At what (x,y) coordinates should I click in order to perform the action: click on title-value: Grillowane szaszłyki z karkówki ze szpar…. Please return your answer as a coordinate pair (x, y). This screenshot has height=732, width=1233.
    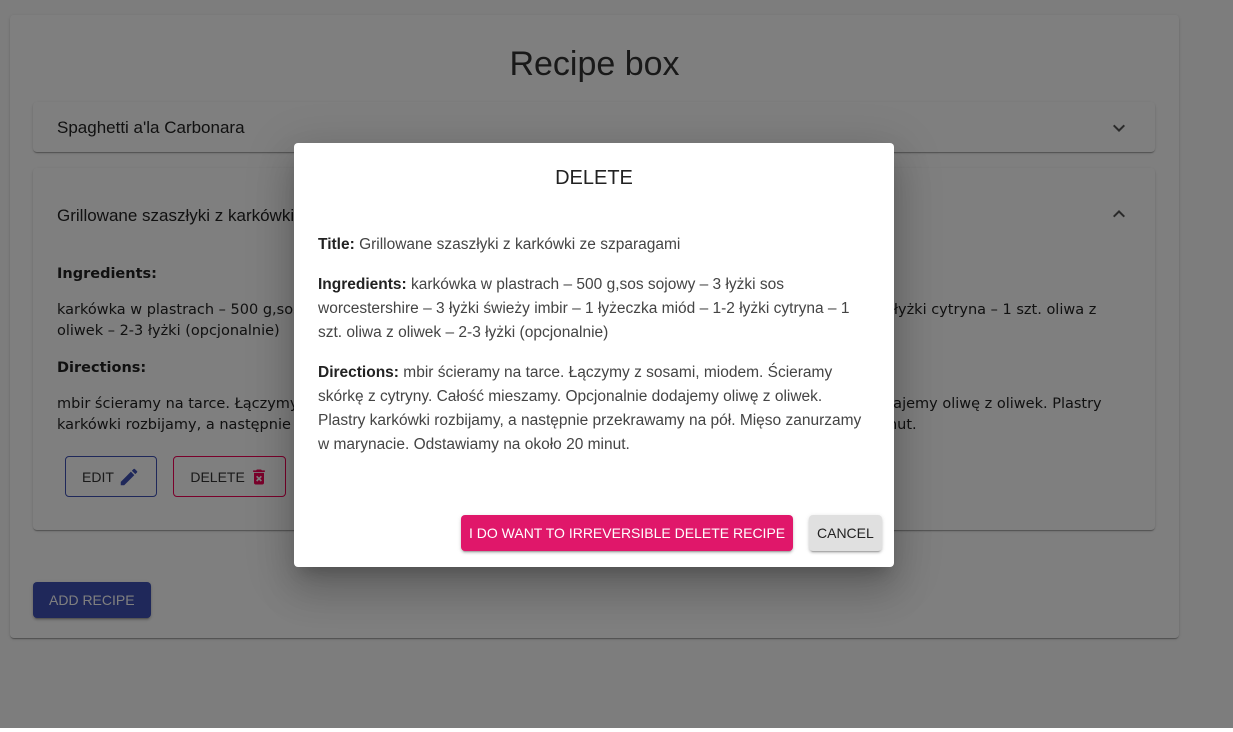
    Looking at the image, I should click on (520, 244).